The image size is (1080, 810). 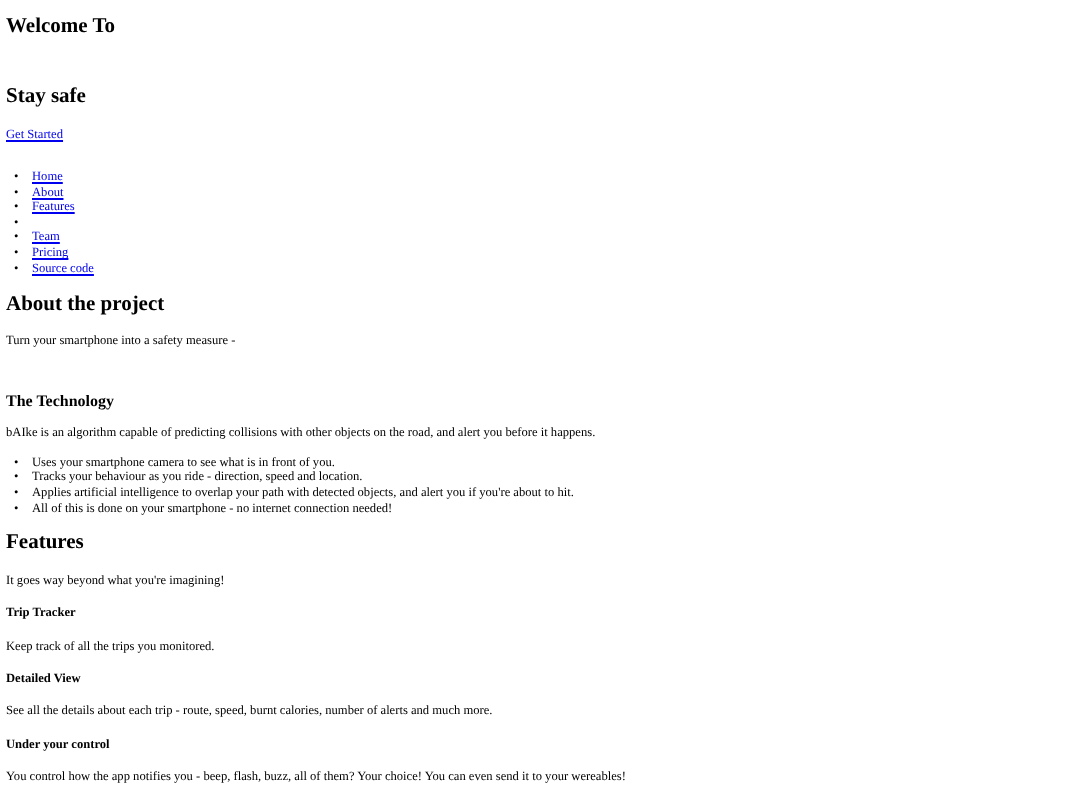 I want to click on hero-title: Welcome To, so click(x=61, y=28).